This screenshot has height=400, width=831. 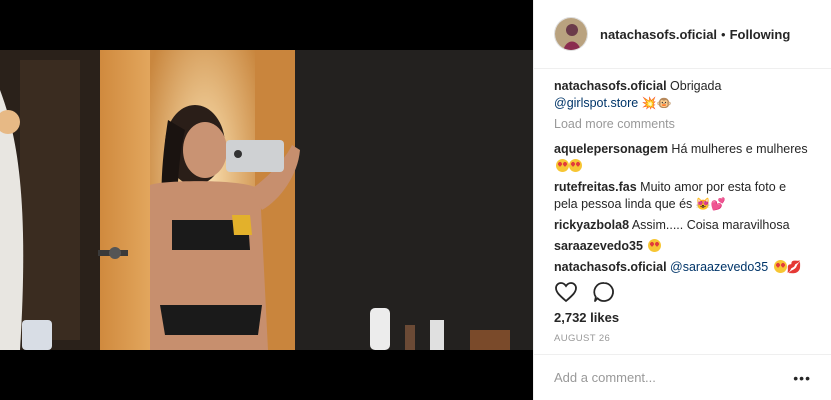 I want to click on comment-username: rutefreitas.fas, so click(x=595, y=187).